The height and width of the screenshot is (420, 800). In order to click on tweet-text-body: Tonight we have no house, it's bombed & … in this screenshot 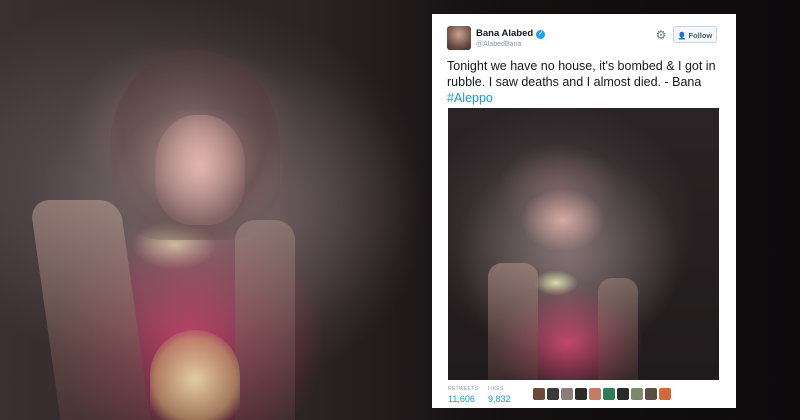, I will do `click(581, 74)`.